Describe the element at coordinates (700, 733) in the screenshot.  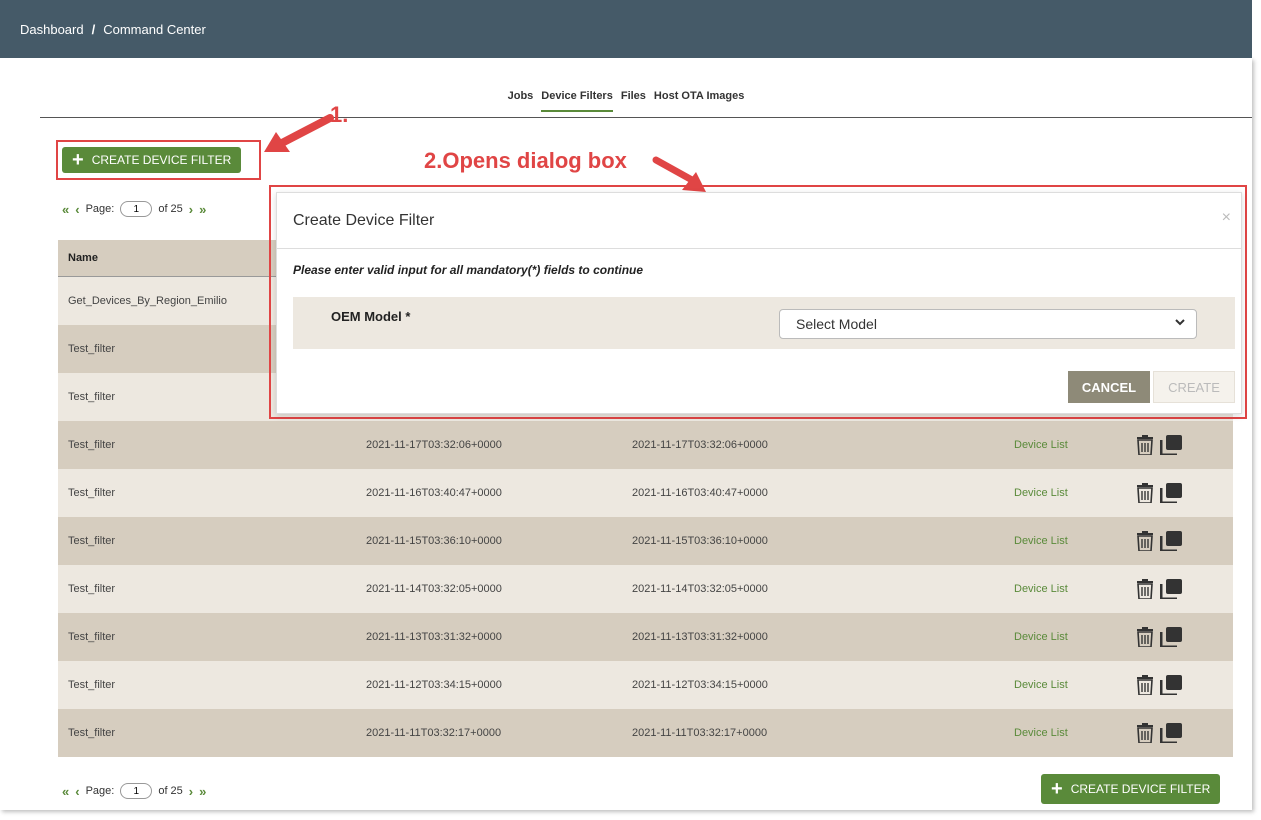
I see `row-updated-date: 2021-11-11T03:32:17+0000` at that location.